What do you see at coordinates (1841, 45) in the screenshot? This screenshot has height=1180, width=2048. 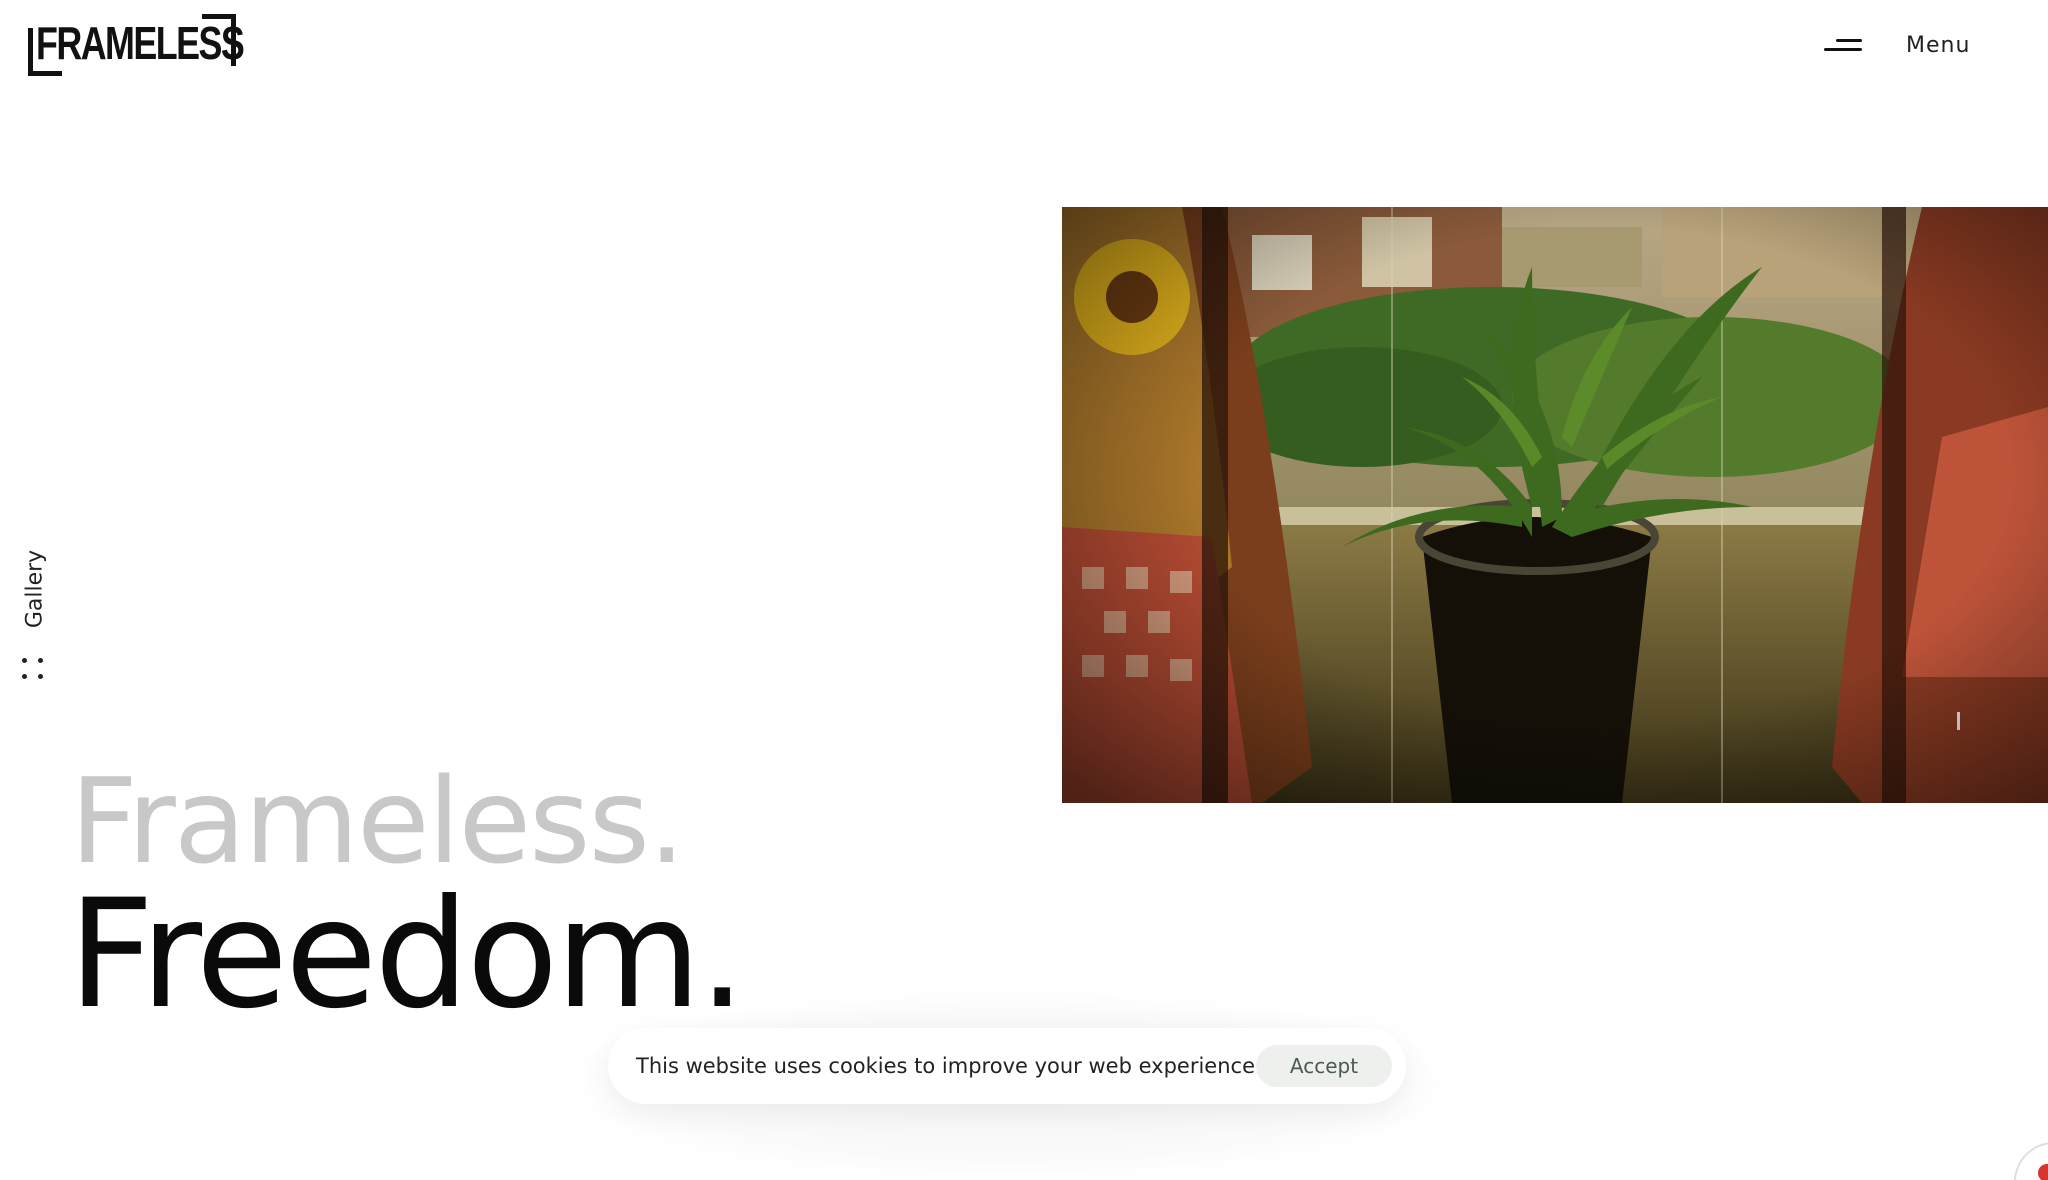 I see `menu-icon` at bounding box center [1841, 45].